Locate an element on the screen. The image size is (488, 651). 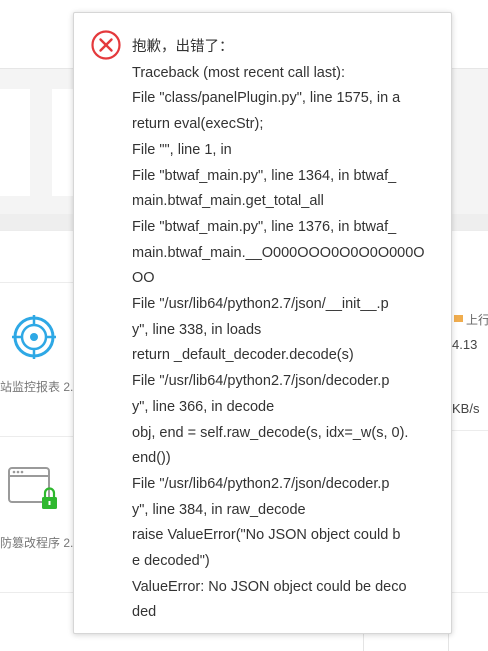
error-x-icon is located at coordinates (106, 45).